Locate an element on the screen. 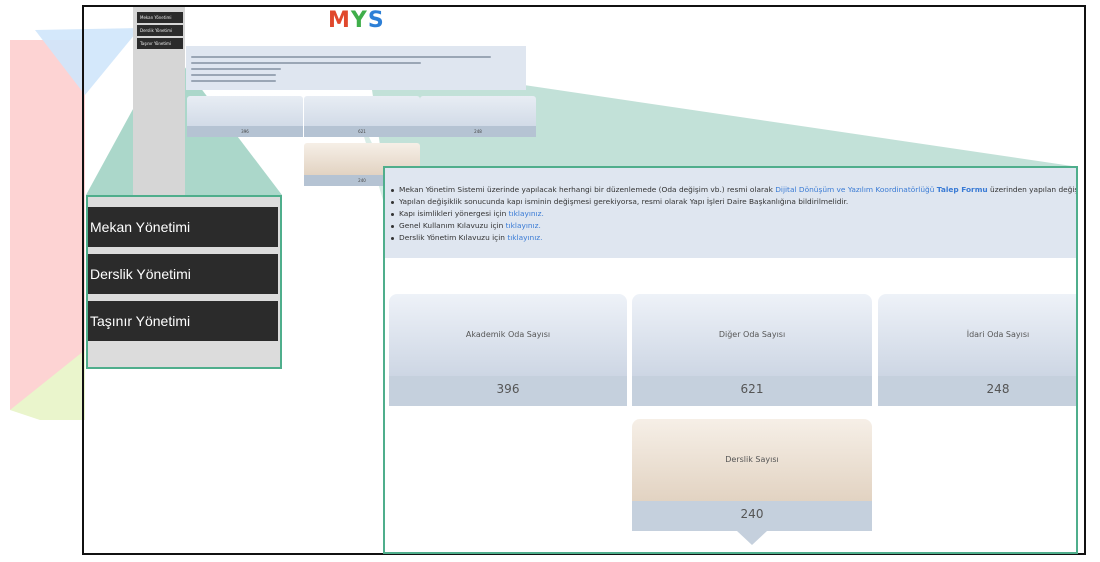  mini-card-idari-value: 248 is located at coordinates (478, 131).